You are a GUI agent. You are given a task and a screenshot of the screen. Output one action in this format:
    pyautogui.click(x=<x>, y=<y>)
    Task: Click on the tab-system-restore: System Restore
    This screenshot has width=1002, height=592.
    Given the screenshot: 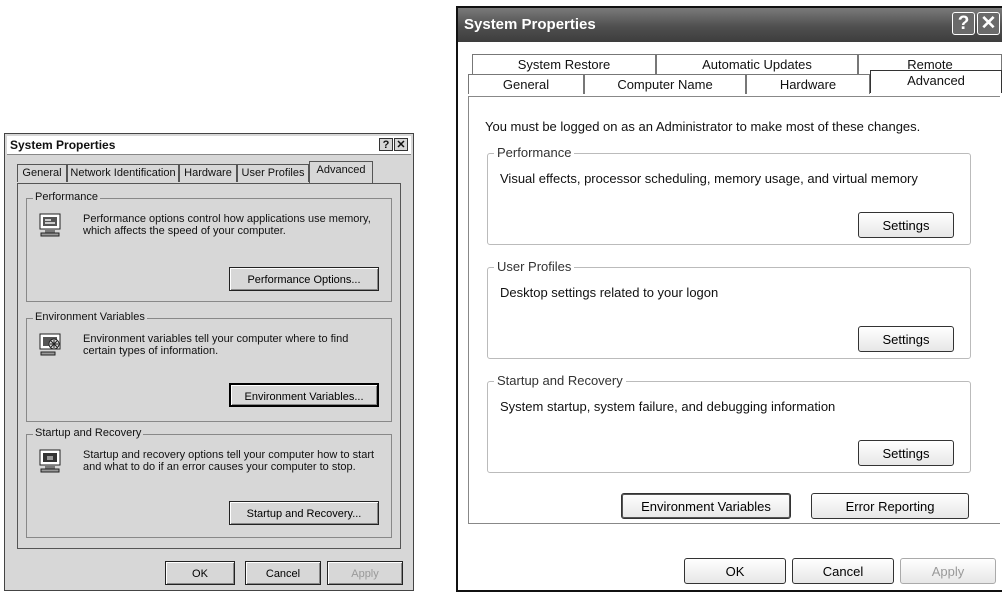 What is the action you would take?
    pyautogui.click(x=564, y=64)
    